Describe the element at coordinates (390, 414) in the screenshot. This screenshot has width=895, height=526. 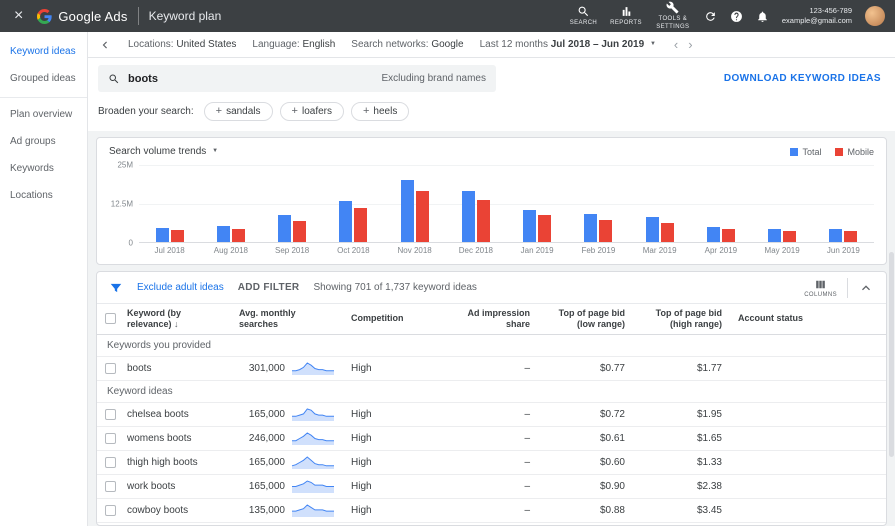
I see `competition-cell: High` at that location.